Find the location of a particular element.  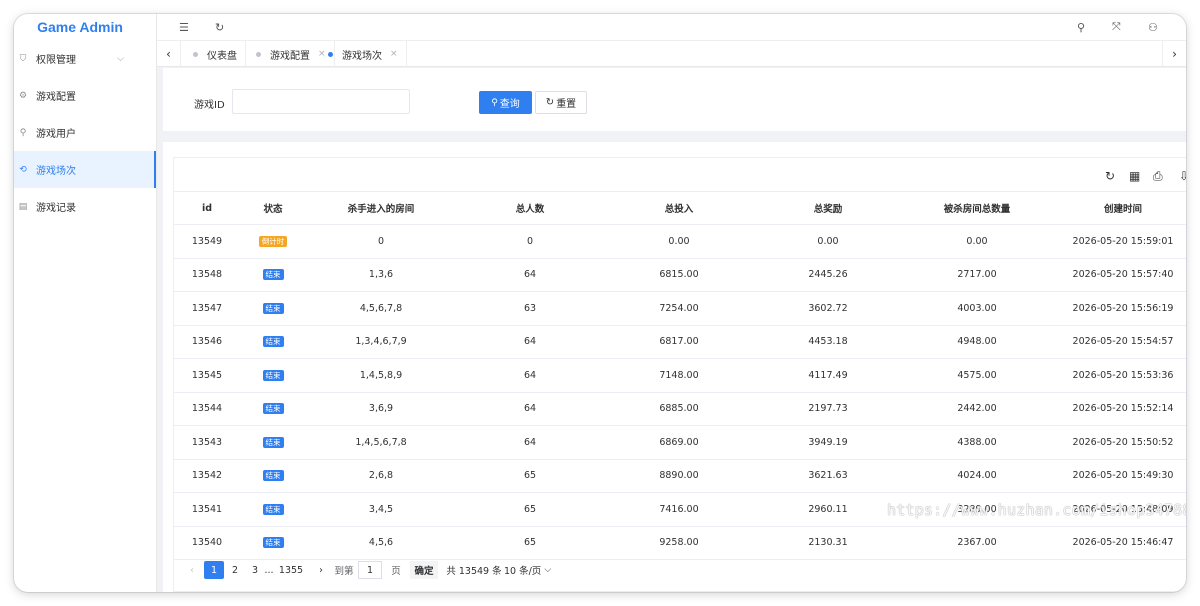

table-cell-invest: 6817.00 is located at coordinates (679, 342).